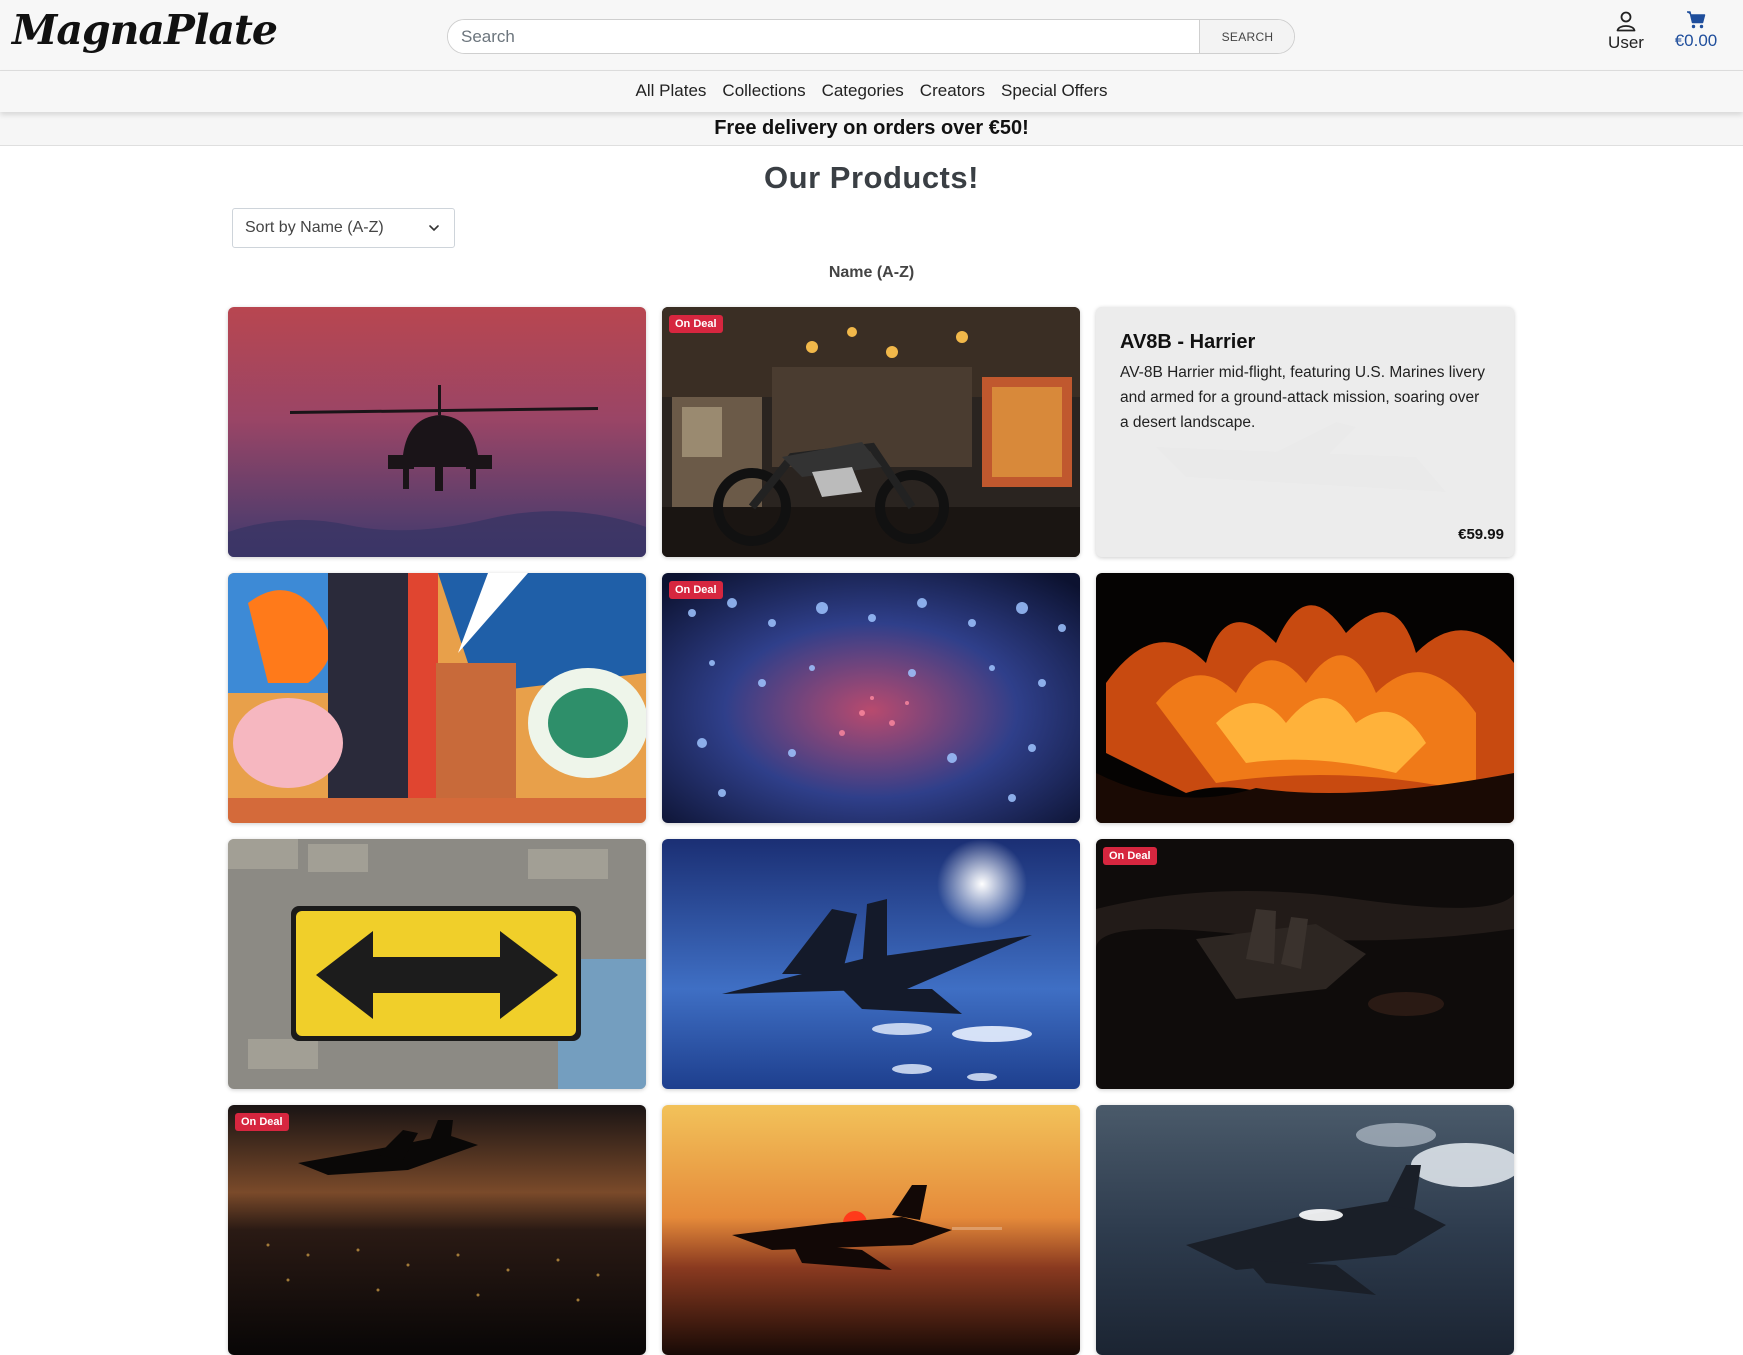  What do you see at coordinates (823, 36) in the screenshot?
I see `search-input` at bounding box center [823, 36].